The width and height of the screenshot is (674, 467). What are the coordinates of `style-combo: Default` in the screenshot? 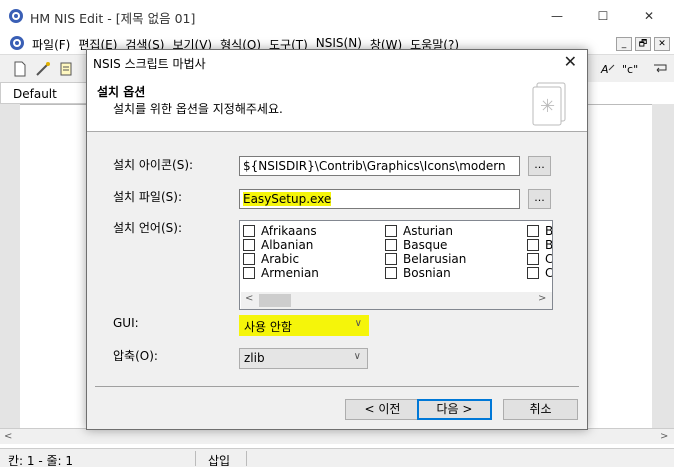 It's located at (45, 93).